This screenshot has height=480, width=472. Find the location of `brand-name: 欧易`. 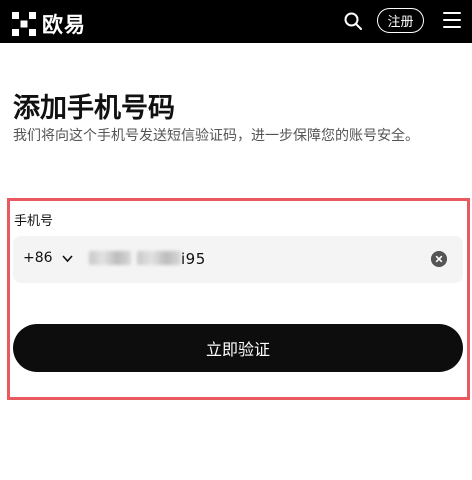

brand-name: 欧易 is located at coordinates (64, 25).